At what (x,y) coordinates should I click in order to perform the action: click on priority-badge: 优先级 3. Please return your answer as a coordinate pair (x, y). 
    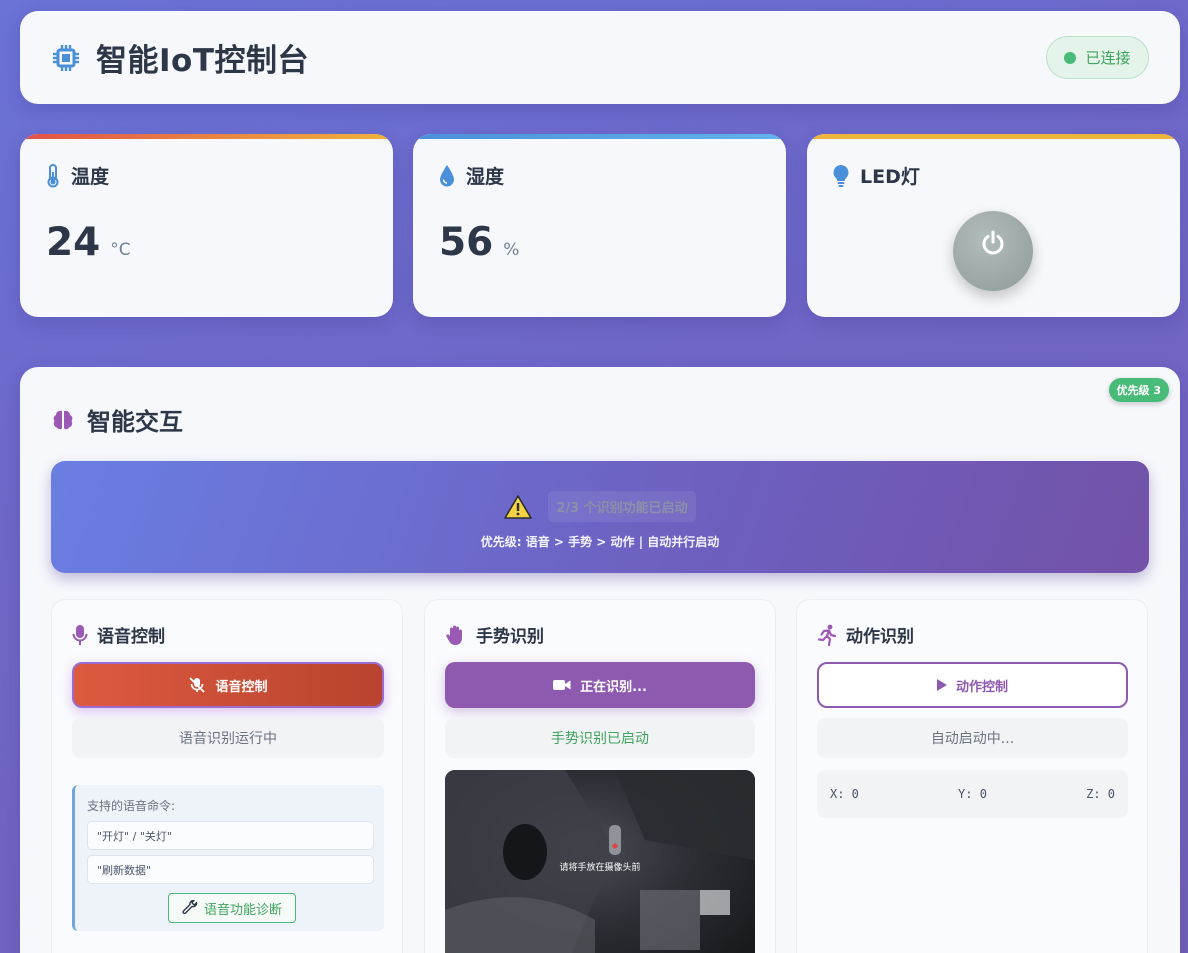
    Looking at the image, I should click on (1138, 390).